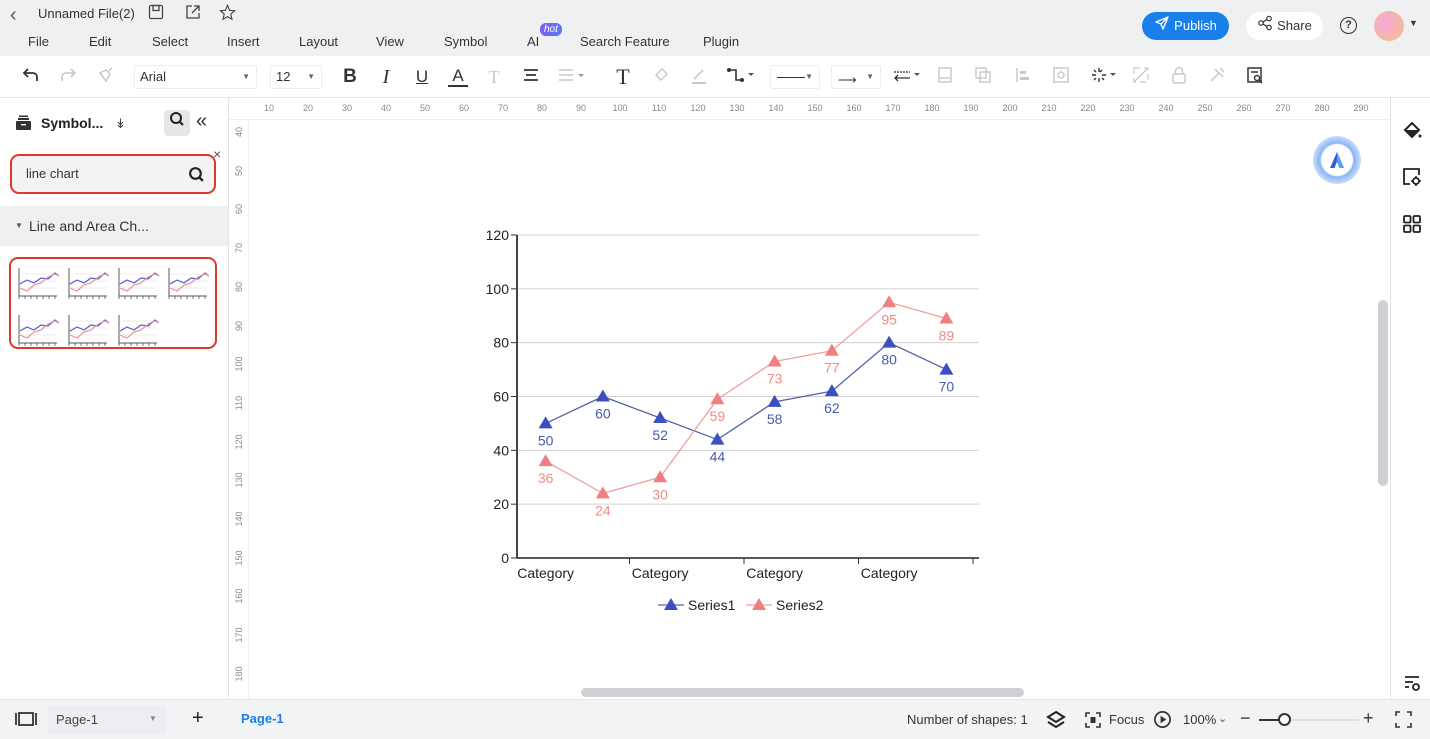 The height and width of the screenshot is (739, 1430). I want to click on add-page-button: +, so click(198, 718).